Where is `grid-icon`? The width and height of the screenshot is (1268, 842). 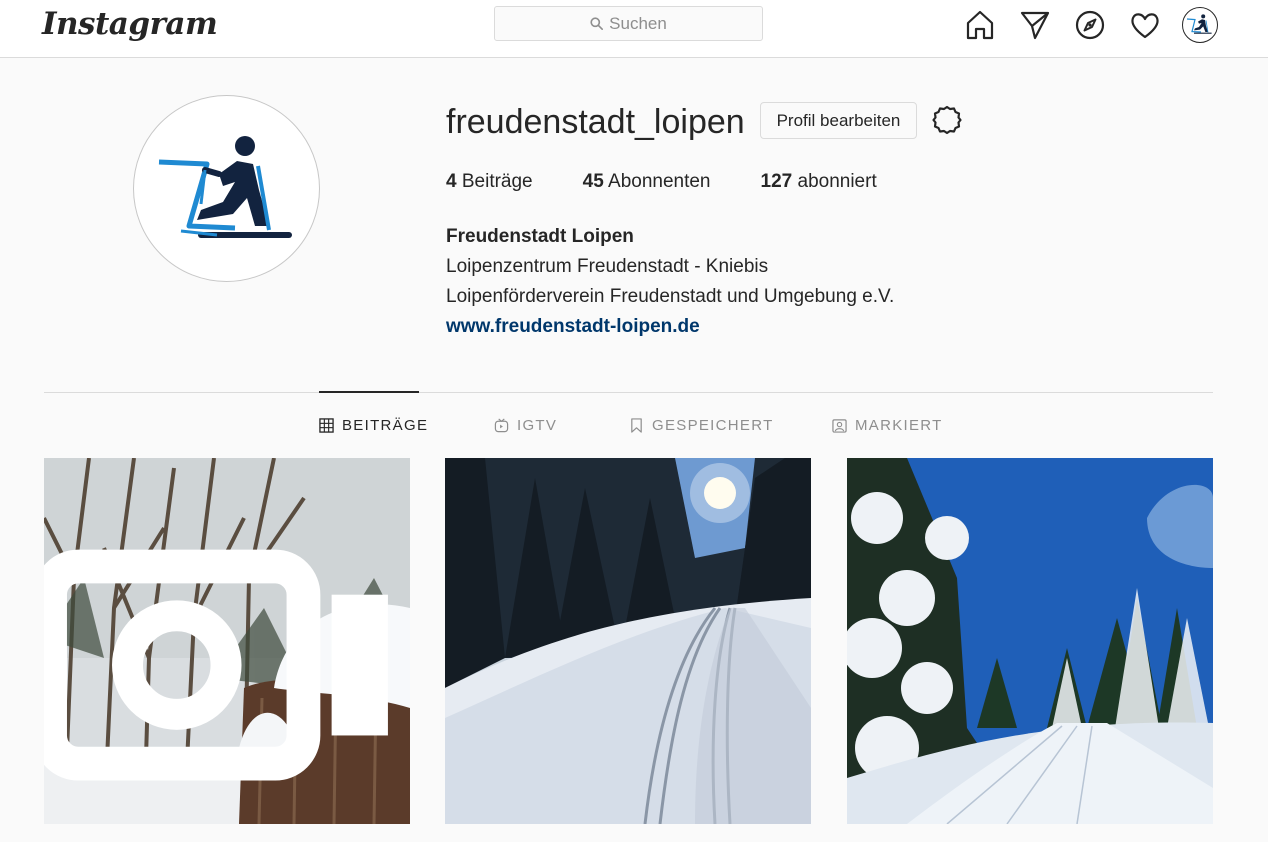
grid-icon is located at coordinates (326, 425).